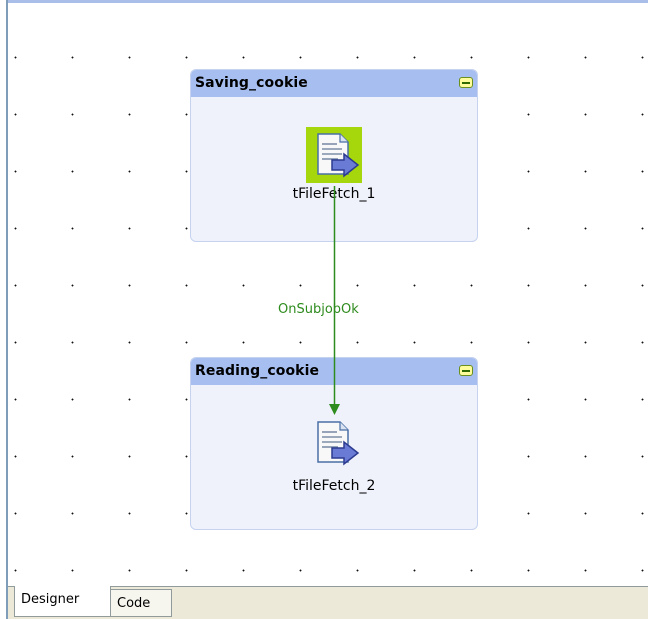  I want to click on editor-tab-bar: Designer Code, so click(328, 602).